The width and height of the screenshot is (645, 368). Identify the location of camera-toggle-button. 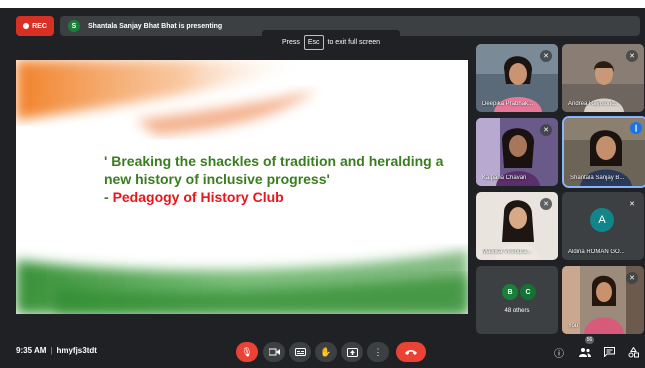
(274, 352).